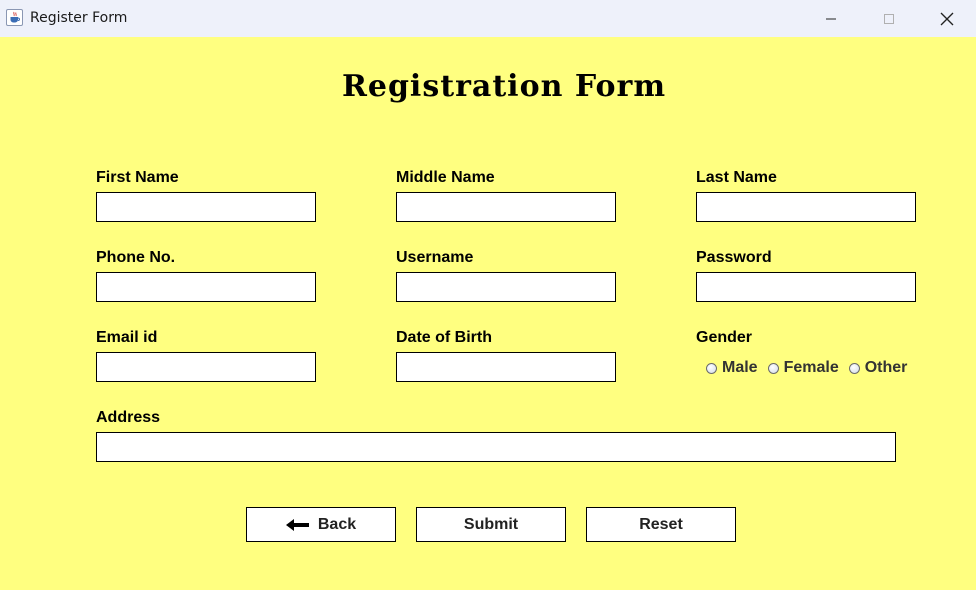 The width and height of the screenshot is (976, 590). I want to click on close-icon, so click(947, 18).